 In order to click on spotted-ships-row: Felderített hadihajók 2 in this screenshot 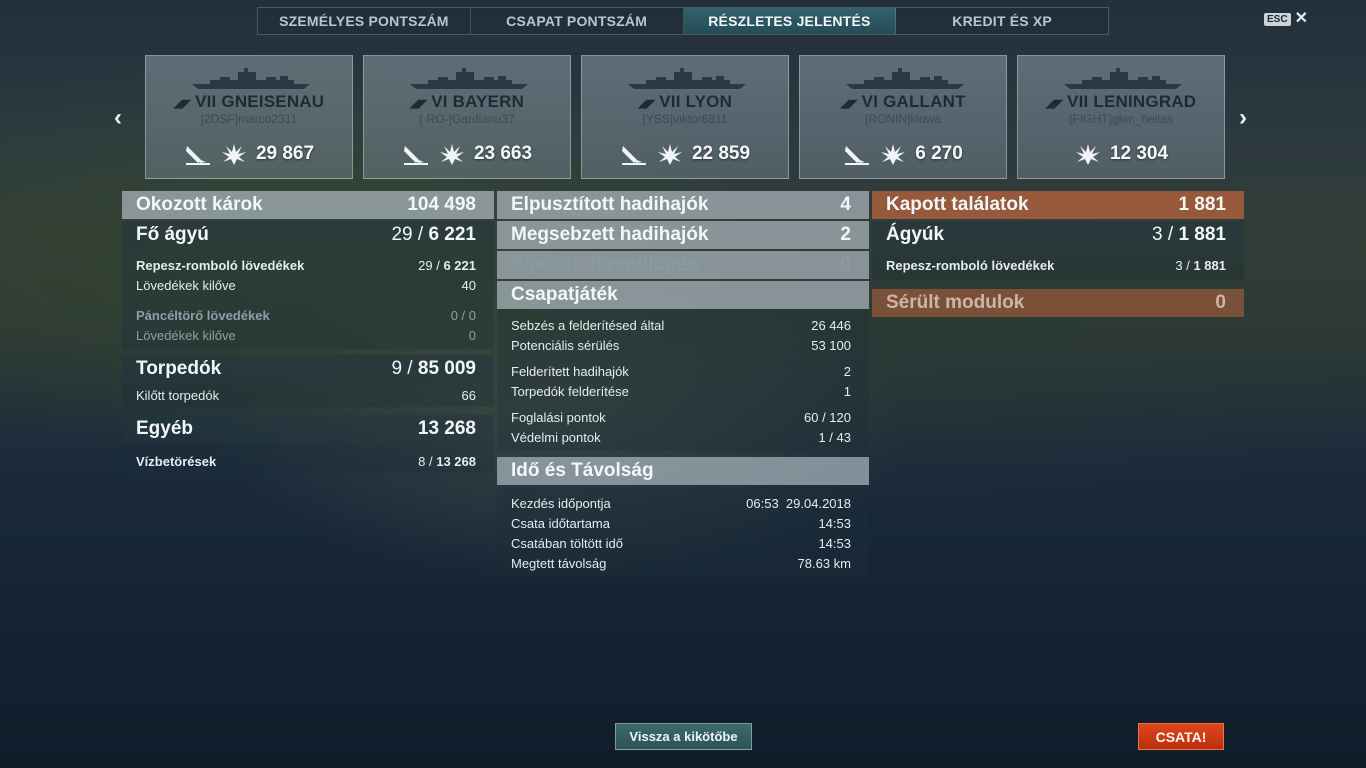, I will do `click(683, 371)`.